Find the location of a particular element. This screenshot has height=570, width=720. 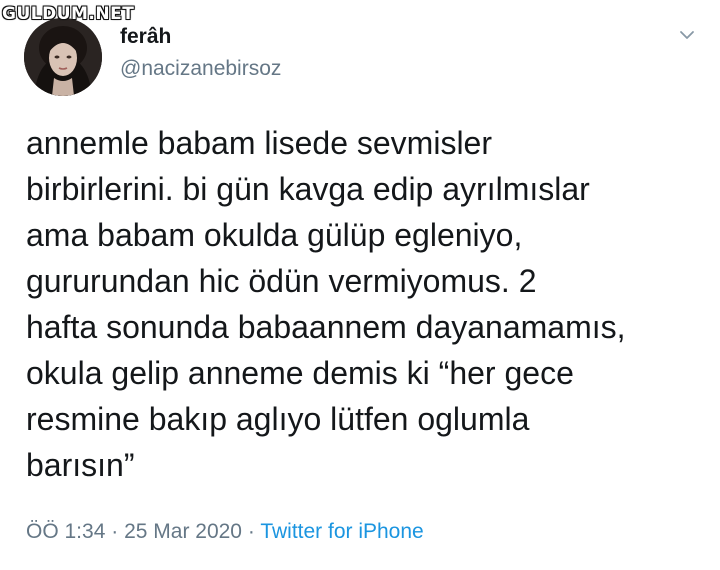

tweet-text-line: barısın” is located at coordinates (80, 465).